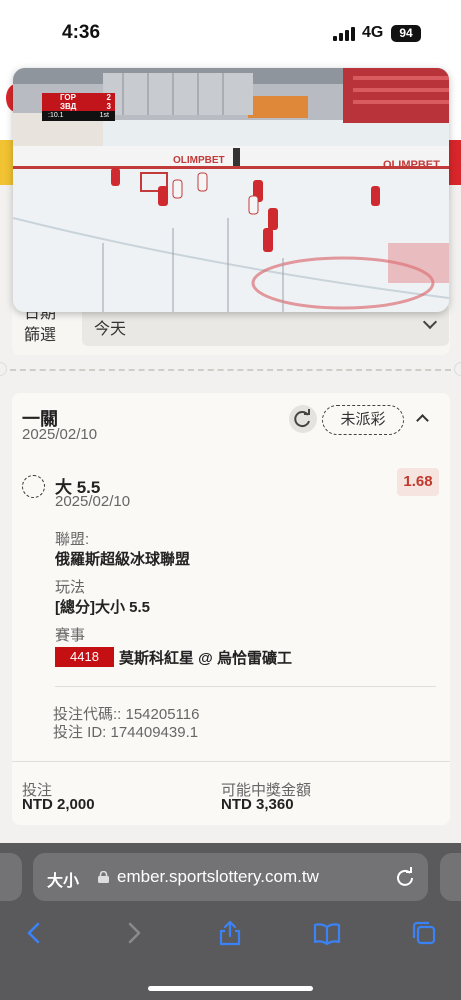  Describe the element at coordinates (72, 539) in the screenshot. I see `league-label: 聯盟:` at that location.